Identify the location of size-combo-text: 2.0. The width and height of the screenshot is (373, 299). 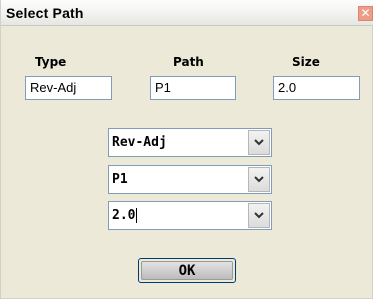
(124, 215).